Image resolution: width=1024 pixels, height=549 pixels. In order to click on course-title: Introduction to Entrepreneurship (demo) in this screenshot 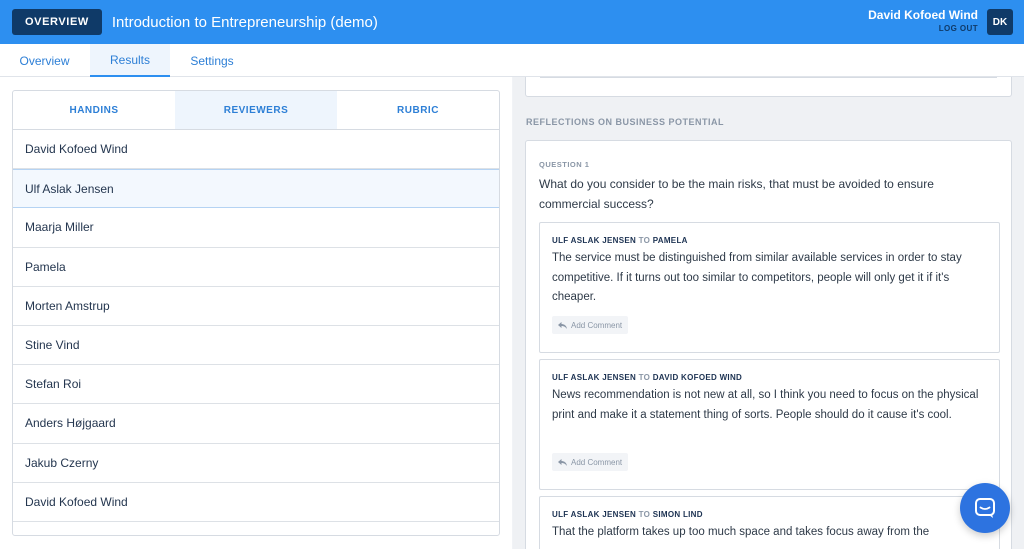, I will do `click(244, 22)`.